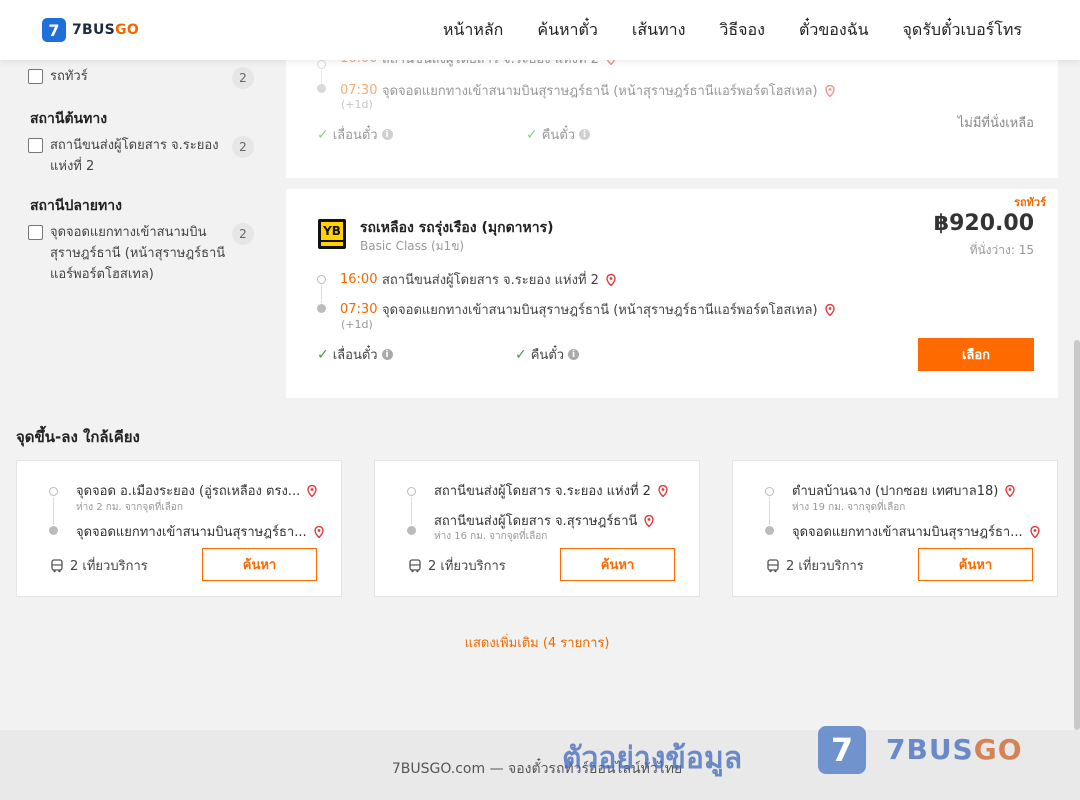 This screenshot has width=1080, height=800. I want to click on brand-logo: 7 7BUSGO, so click(90, 30).